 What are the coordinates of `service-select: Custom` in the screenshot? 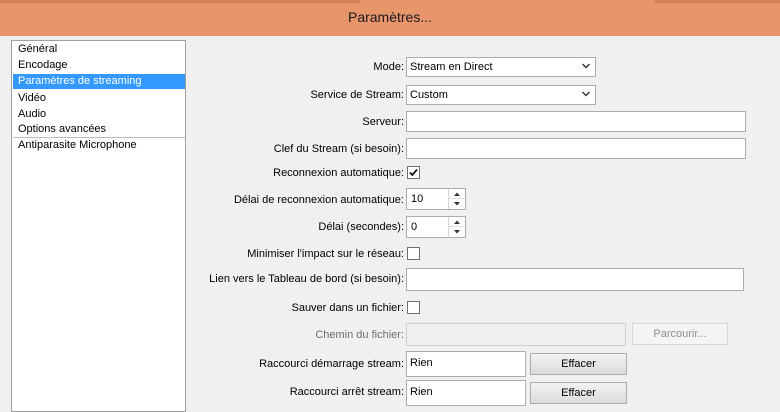 It's located at (501, 95).